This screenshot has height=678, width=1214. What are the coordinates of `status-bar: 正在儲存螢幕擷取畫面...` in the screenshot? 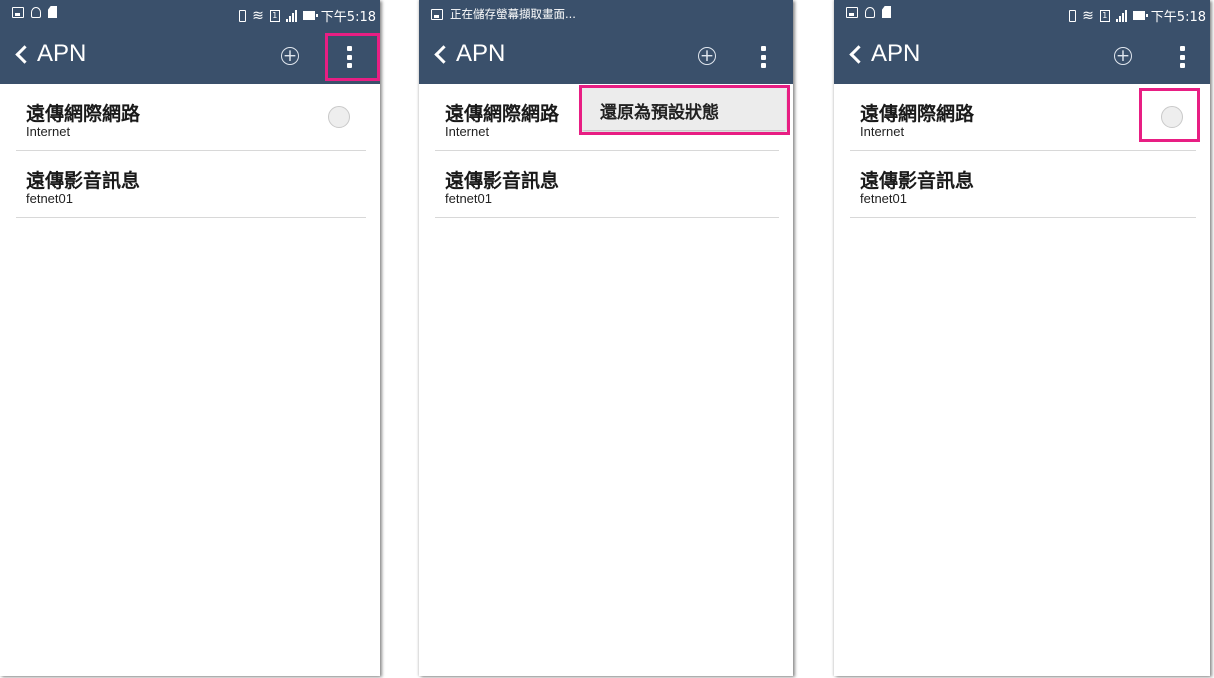 It's located at (606, 14).